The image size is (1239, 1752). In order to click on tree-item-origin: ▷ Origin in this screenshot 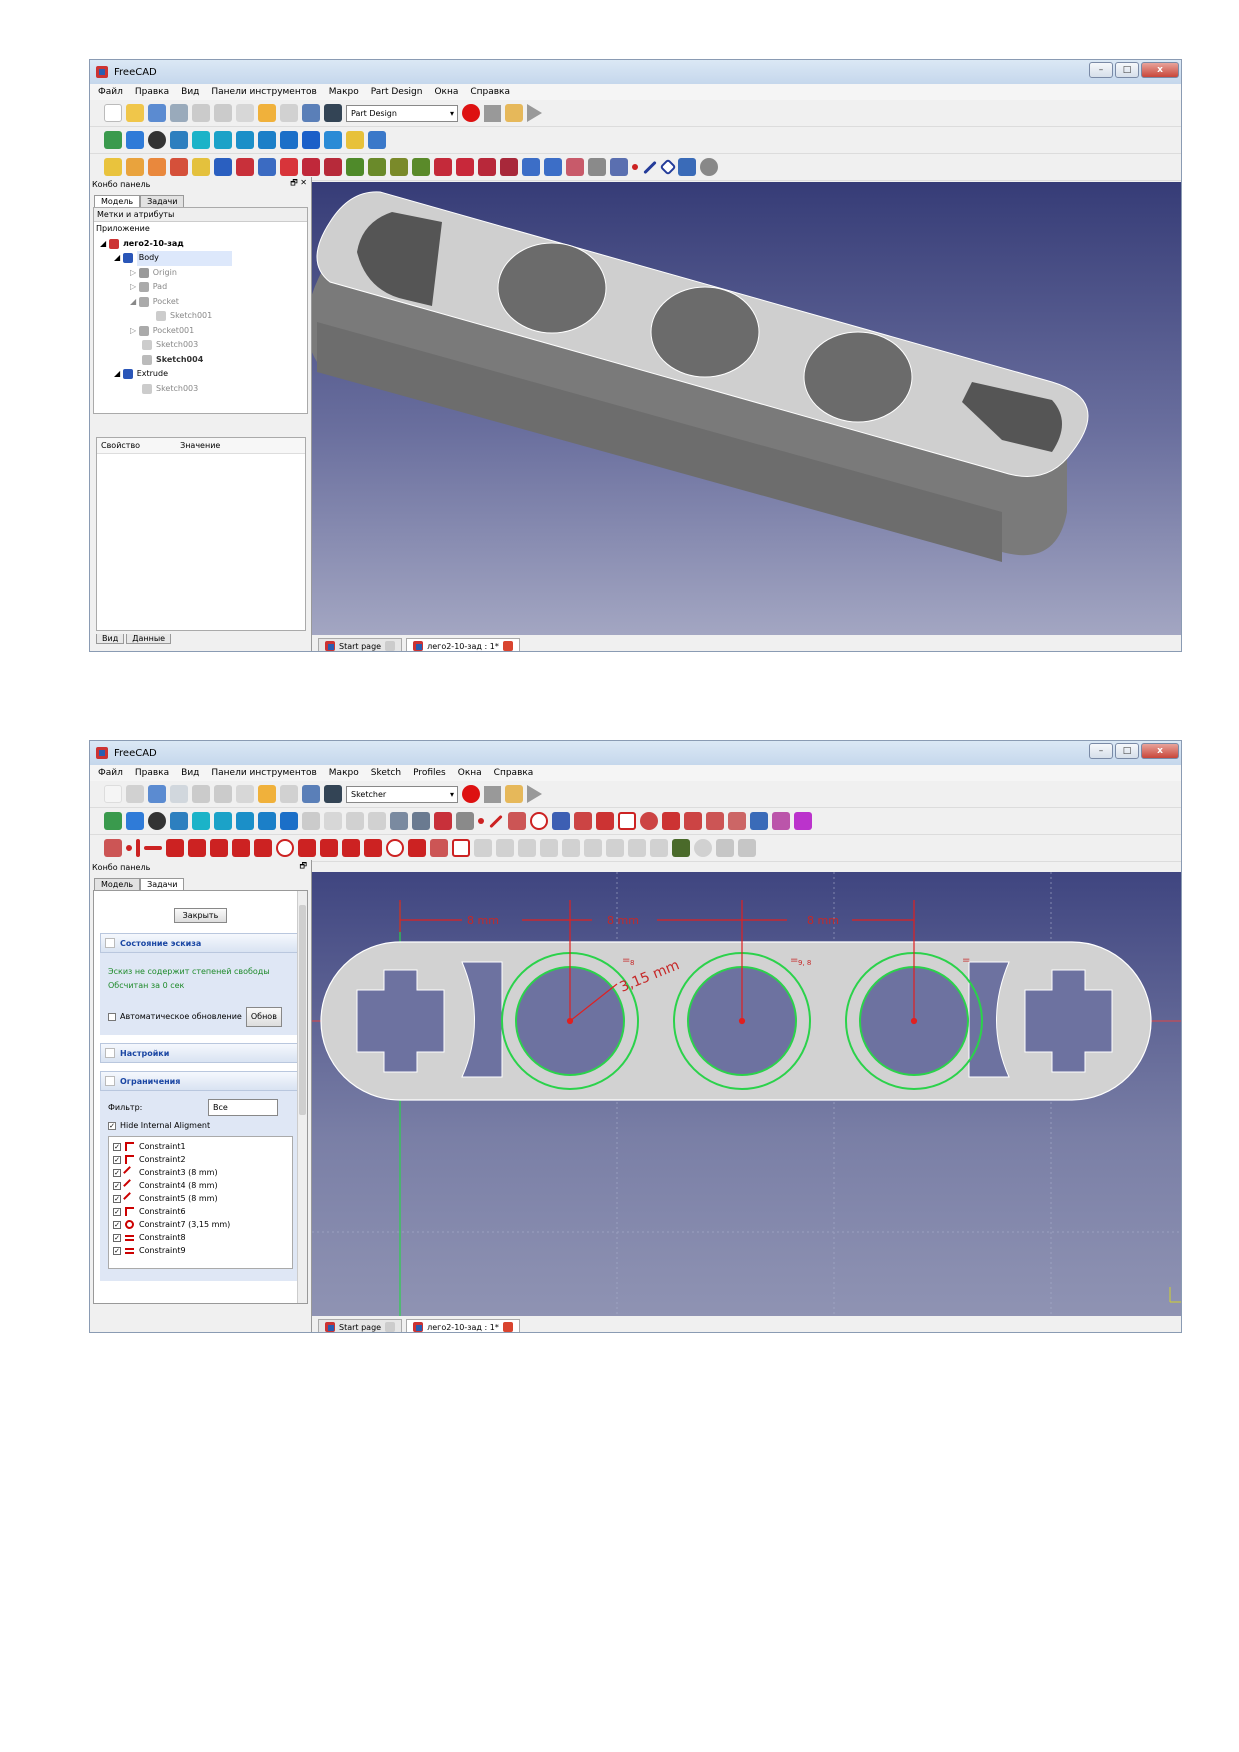, I will do `click(200, 273)`.